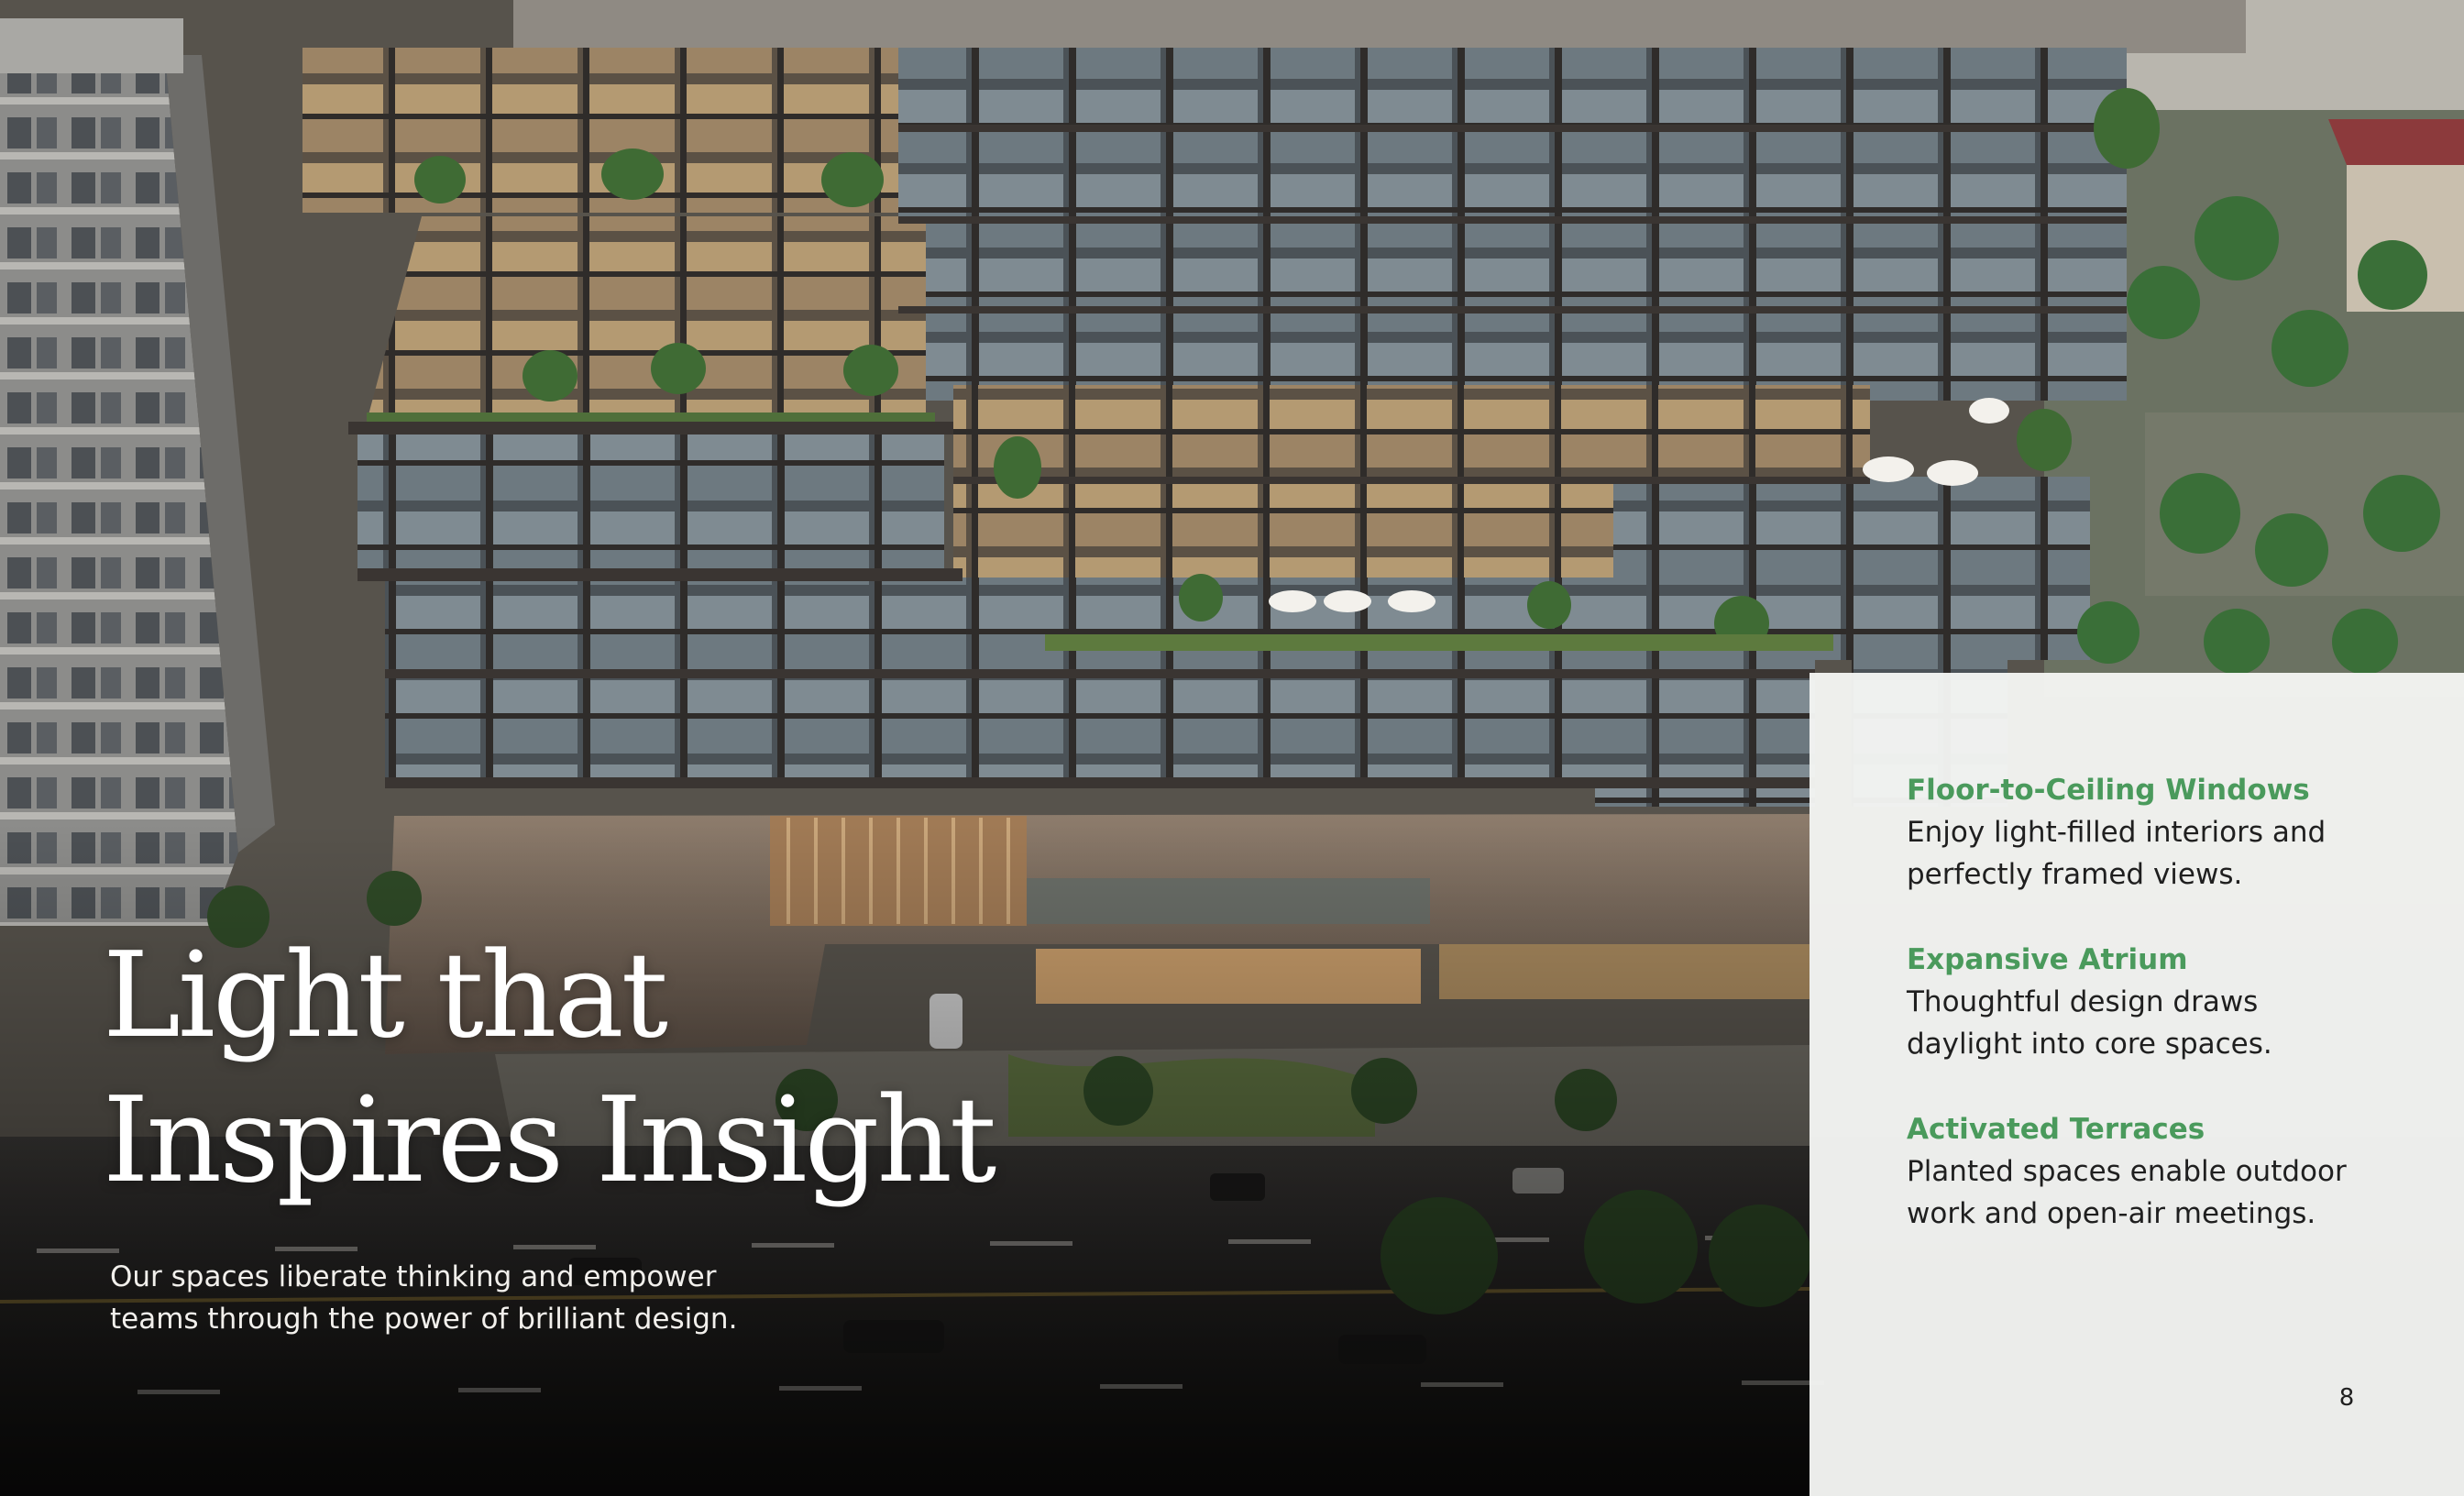 The height and width of the screenshot is (1496, 2464). What do you see at coordinates (2089, 1044) in the screenshot?
I see `feature-description-line: daylight into core spaces.` at bounding box center [2089, 1044].